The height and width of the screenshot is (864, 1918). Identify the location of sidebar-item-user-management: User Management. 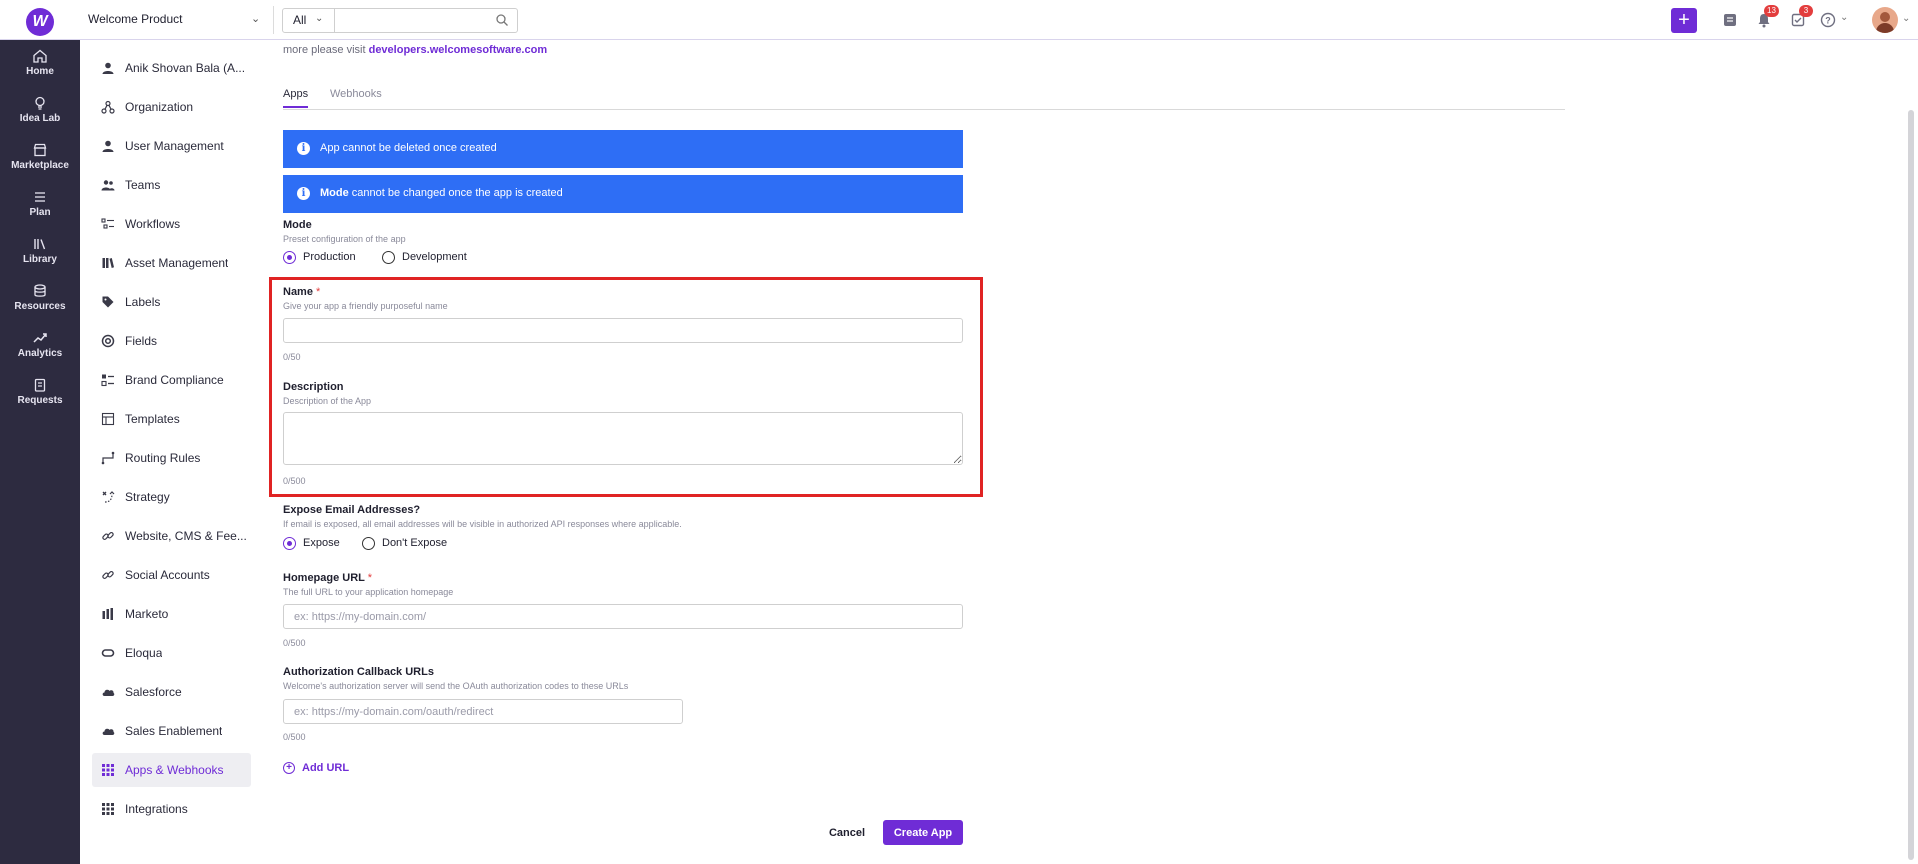
(171, 146).